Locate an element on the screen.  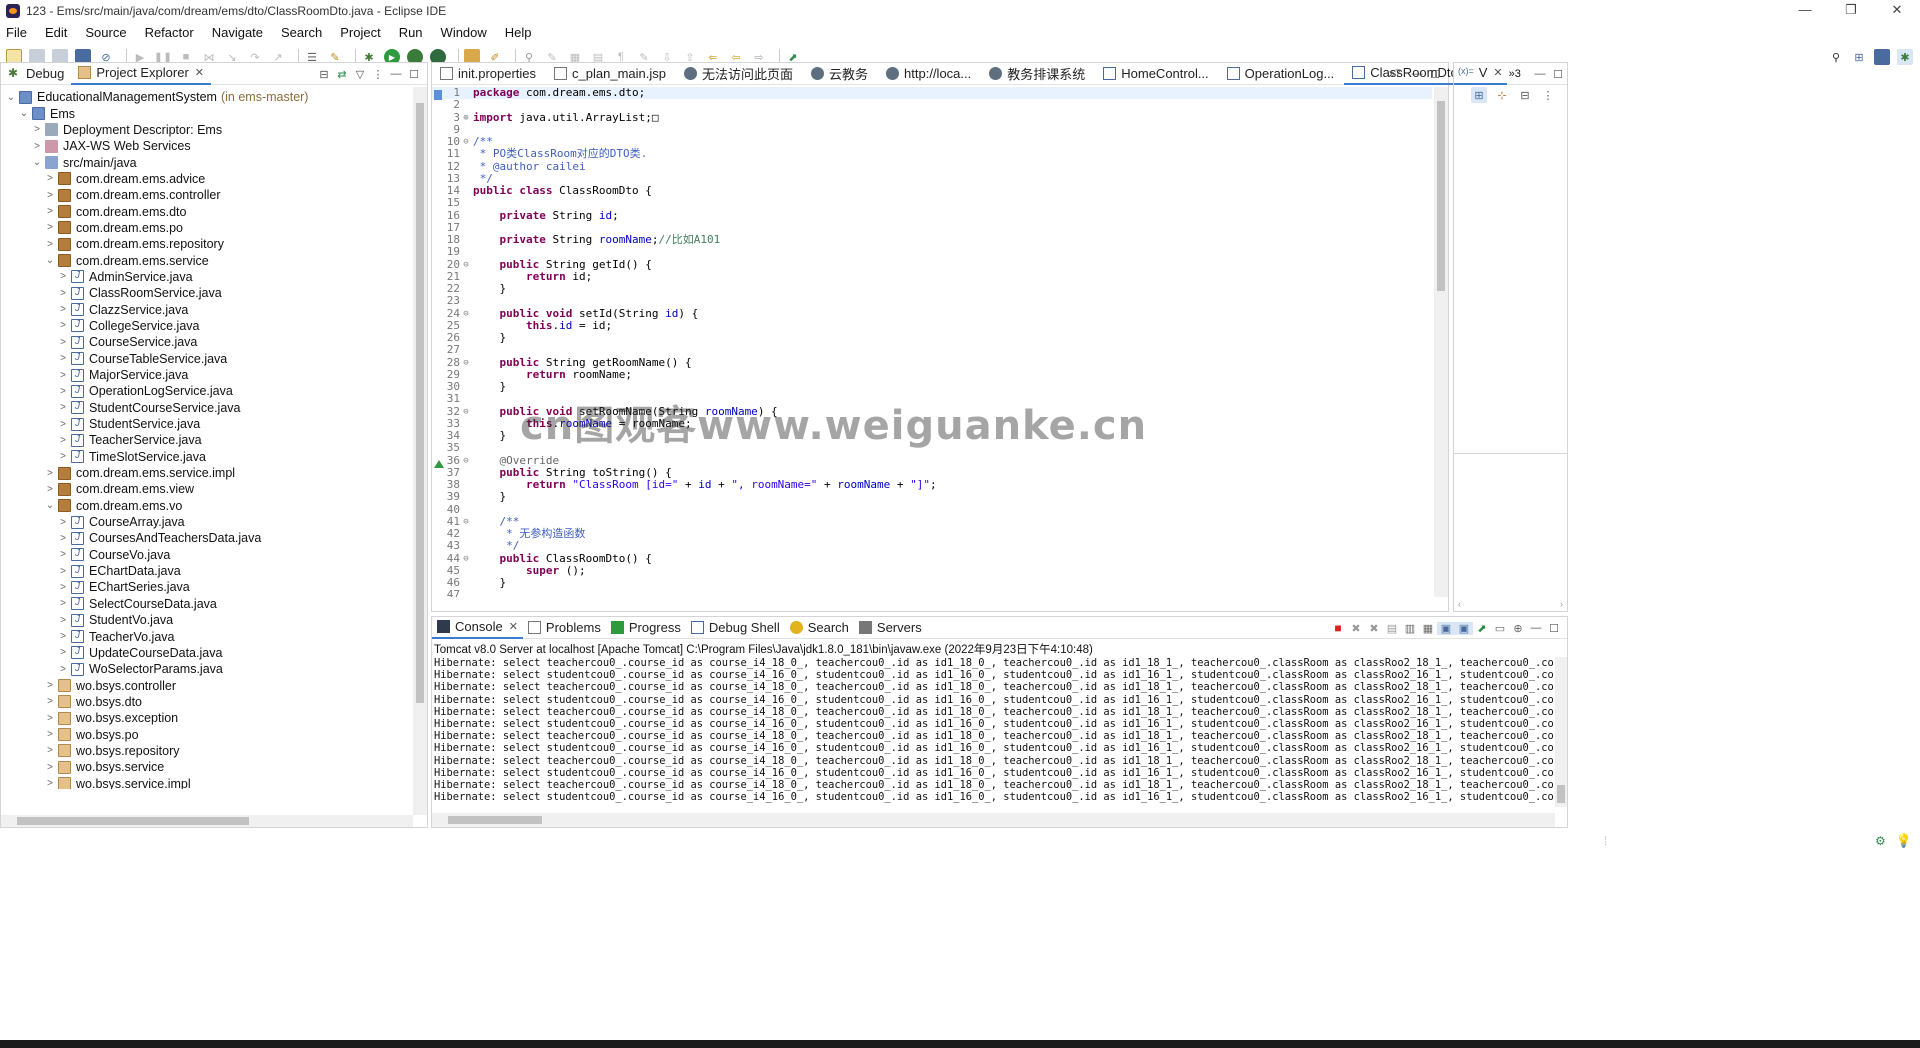
tree-item: > StudentVo.java is located at coordinates (207, 620).